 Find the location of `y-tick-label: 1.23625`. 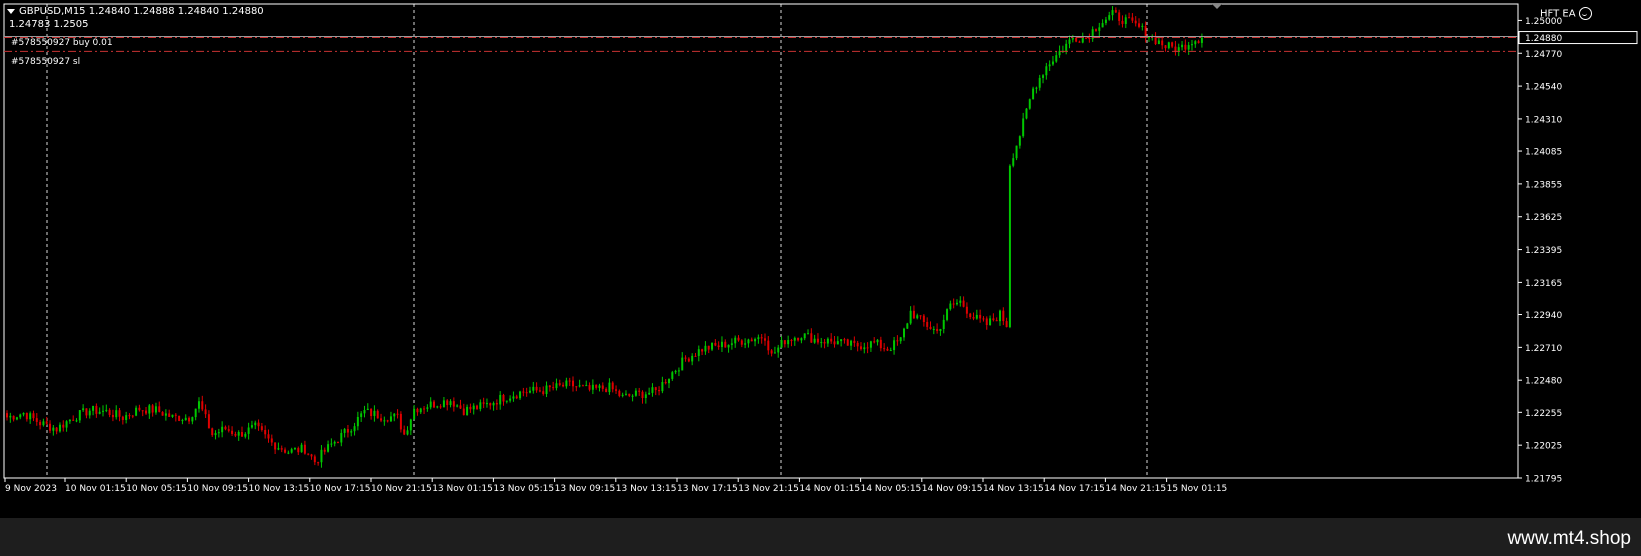

y-tick-label: 1.23625 is located at coordinates (1543, 218).